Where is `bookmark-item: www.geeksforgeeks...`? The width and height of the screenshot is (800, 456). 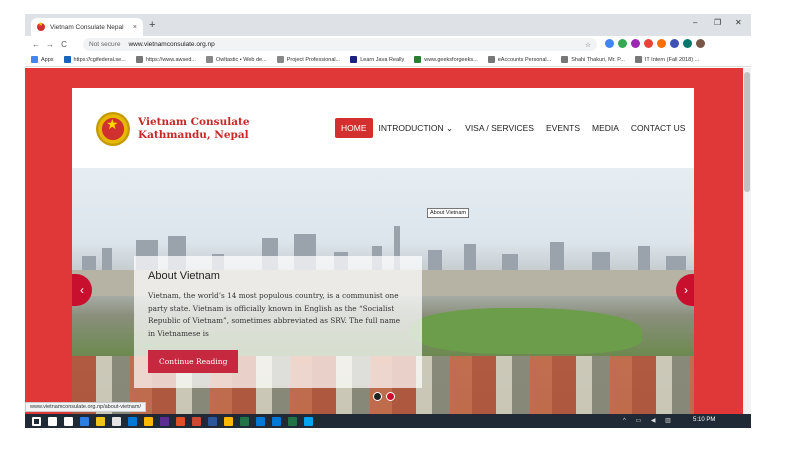
bookmark-item: www.geeksforgeeks... is located at coordinates (446, 59).